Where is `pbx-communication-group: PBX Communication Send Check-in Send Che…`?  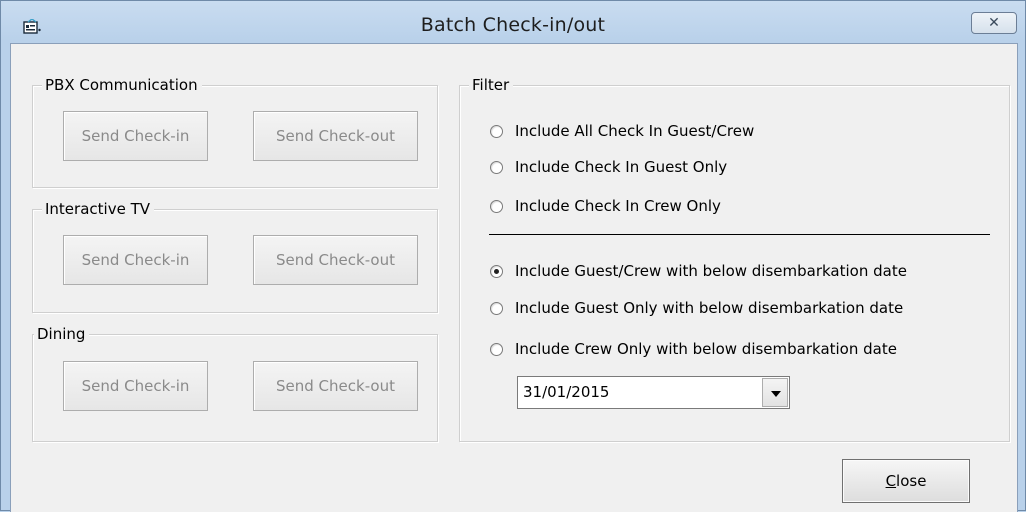
pbx-communication-group: PBX Communication Send Check-in Send Che… is located at coordinates (235, 131).